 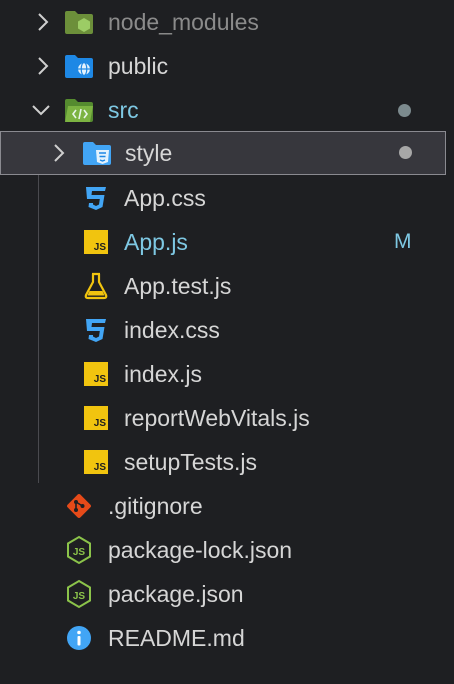 I want to click on src-folder-icon, so click(x=79, y=110).